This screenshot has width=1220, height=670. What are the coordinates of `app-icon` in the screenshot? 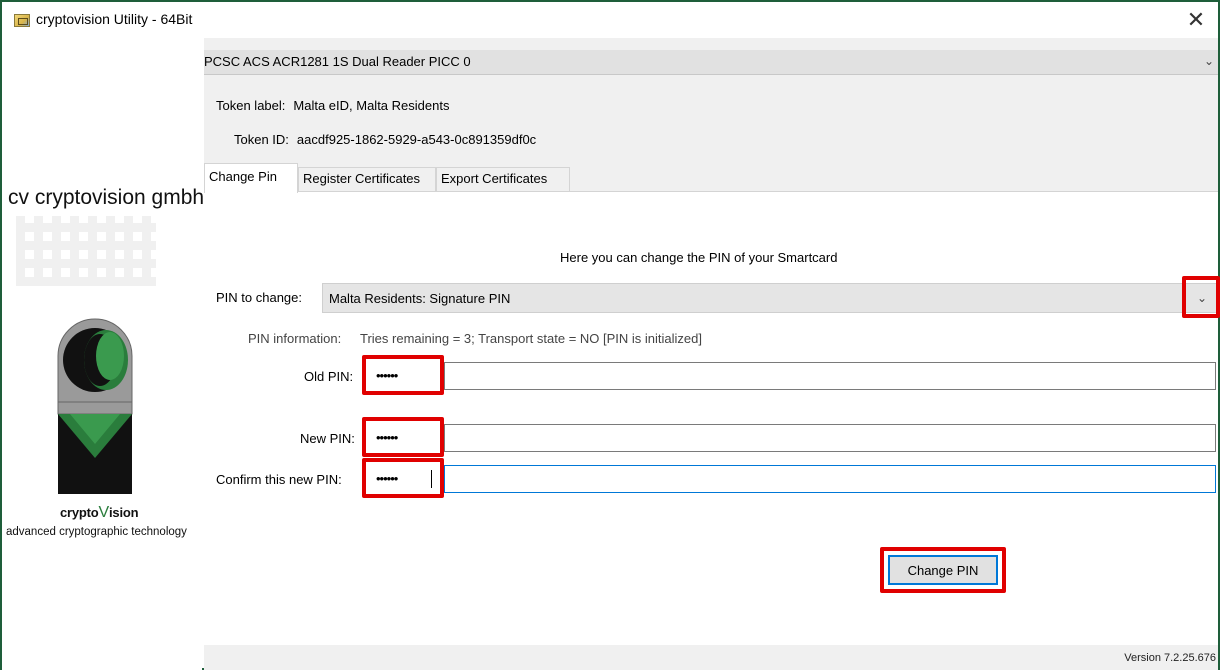 It's located at (22, 20).